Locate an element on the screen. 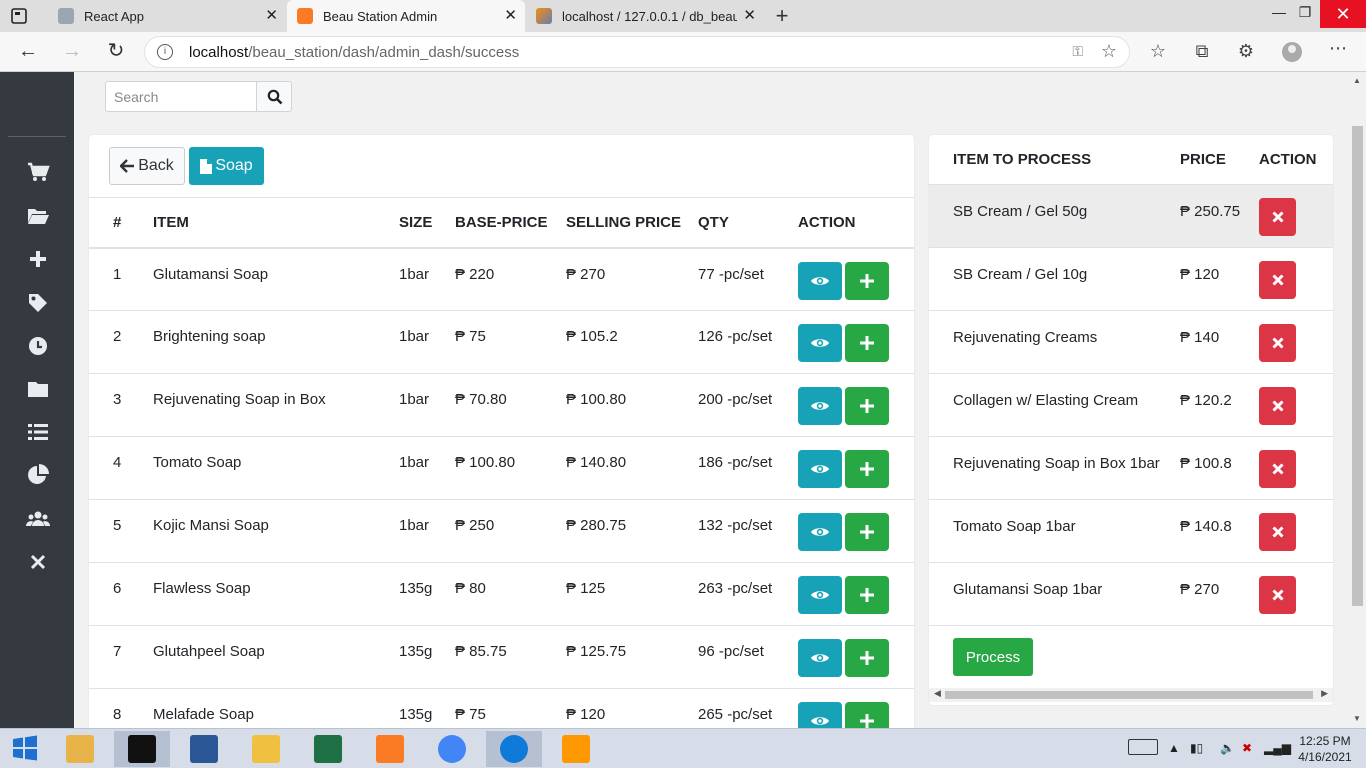 This screenshot has height=768, width=1366. collections-icon: ⧉ is located at coordinates (1202, 51).